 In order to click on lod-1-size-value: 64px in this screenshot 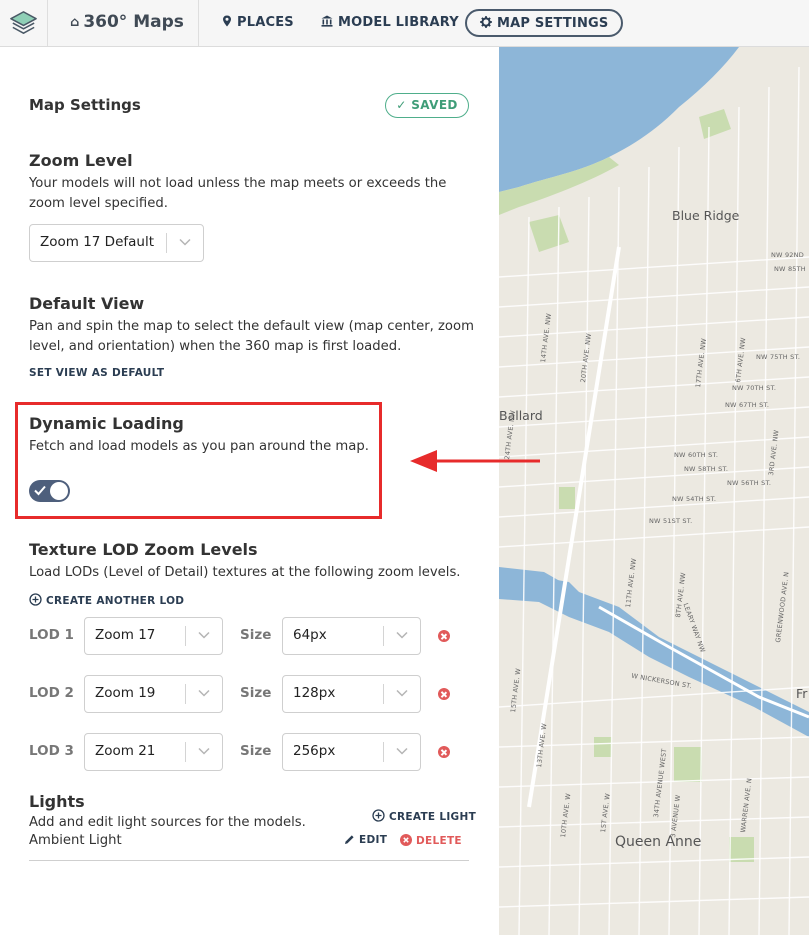, I will do `click(310, 635)`.